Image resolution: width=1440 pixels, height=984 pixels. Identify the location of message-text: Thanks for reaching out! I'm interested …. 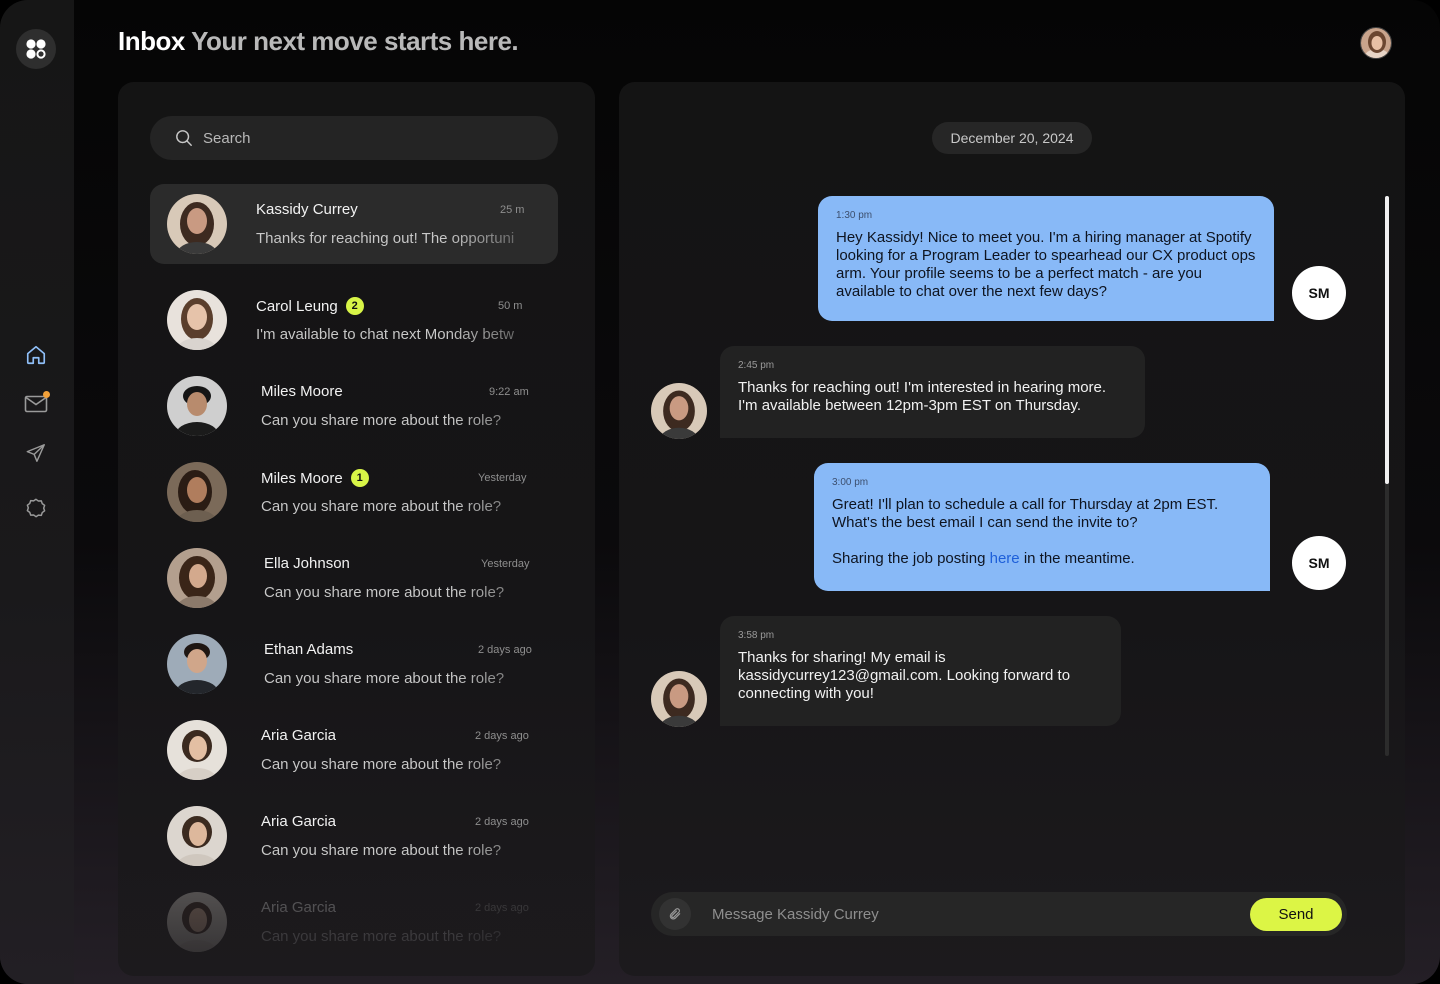
(922, 396).